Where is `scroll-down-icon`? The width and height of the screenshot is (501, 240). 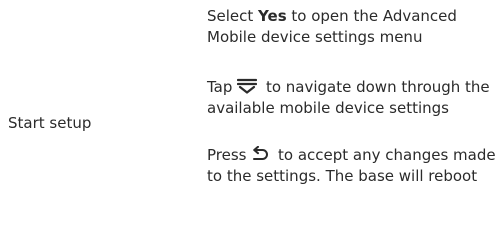
scroll-down-icon is located at coordinates (247, 86).